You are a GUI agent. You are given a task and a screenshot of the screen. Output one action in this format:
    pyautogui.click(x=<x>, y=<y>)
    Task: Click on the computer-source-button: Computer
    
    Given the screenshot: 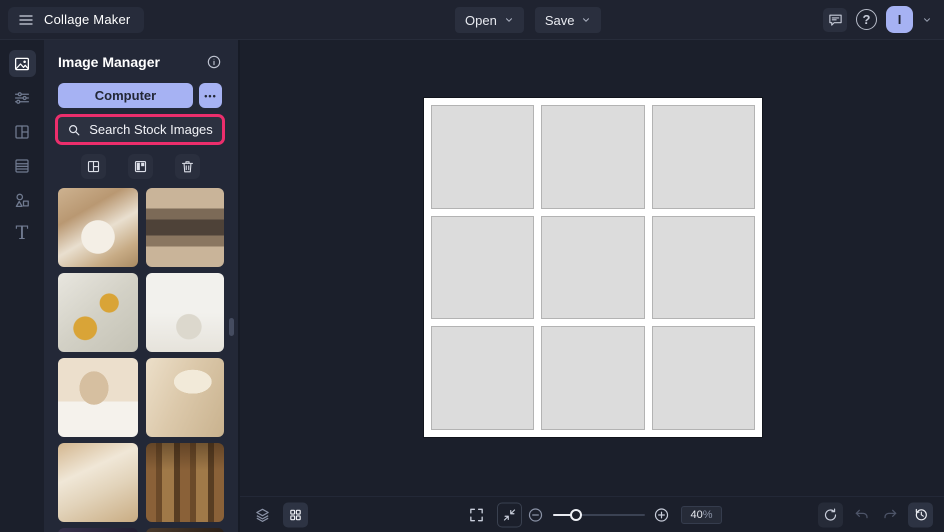 What is the action you would take?
    pyautogui.click(x=125, y=95)
    